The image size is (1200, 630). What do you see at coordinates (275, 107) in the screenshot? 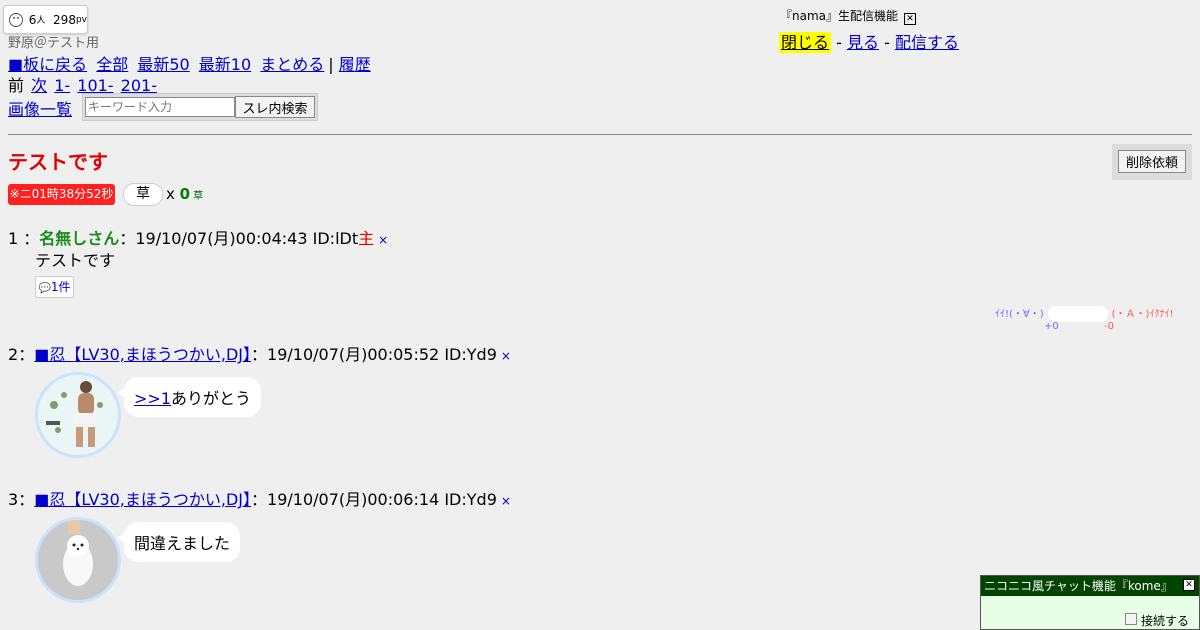
I see `search-button: スレ内検索` at bounding box center [275, 107].